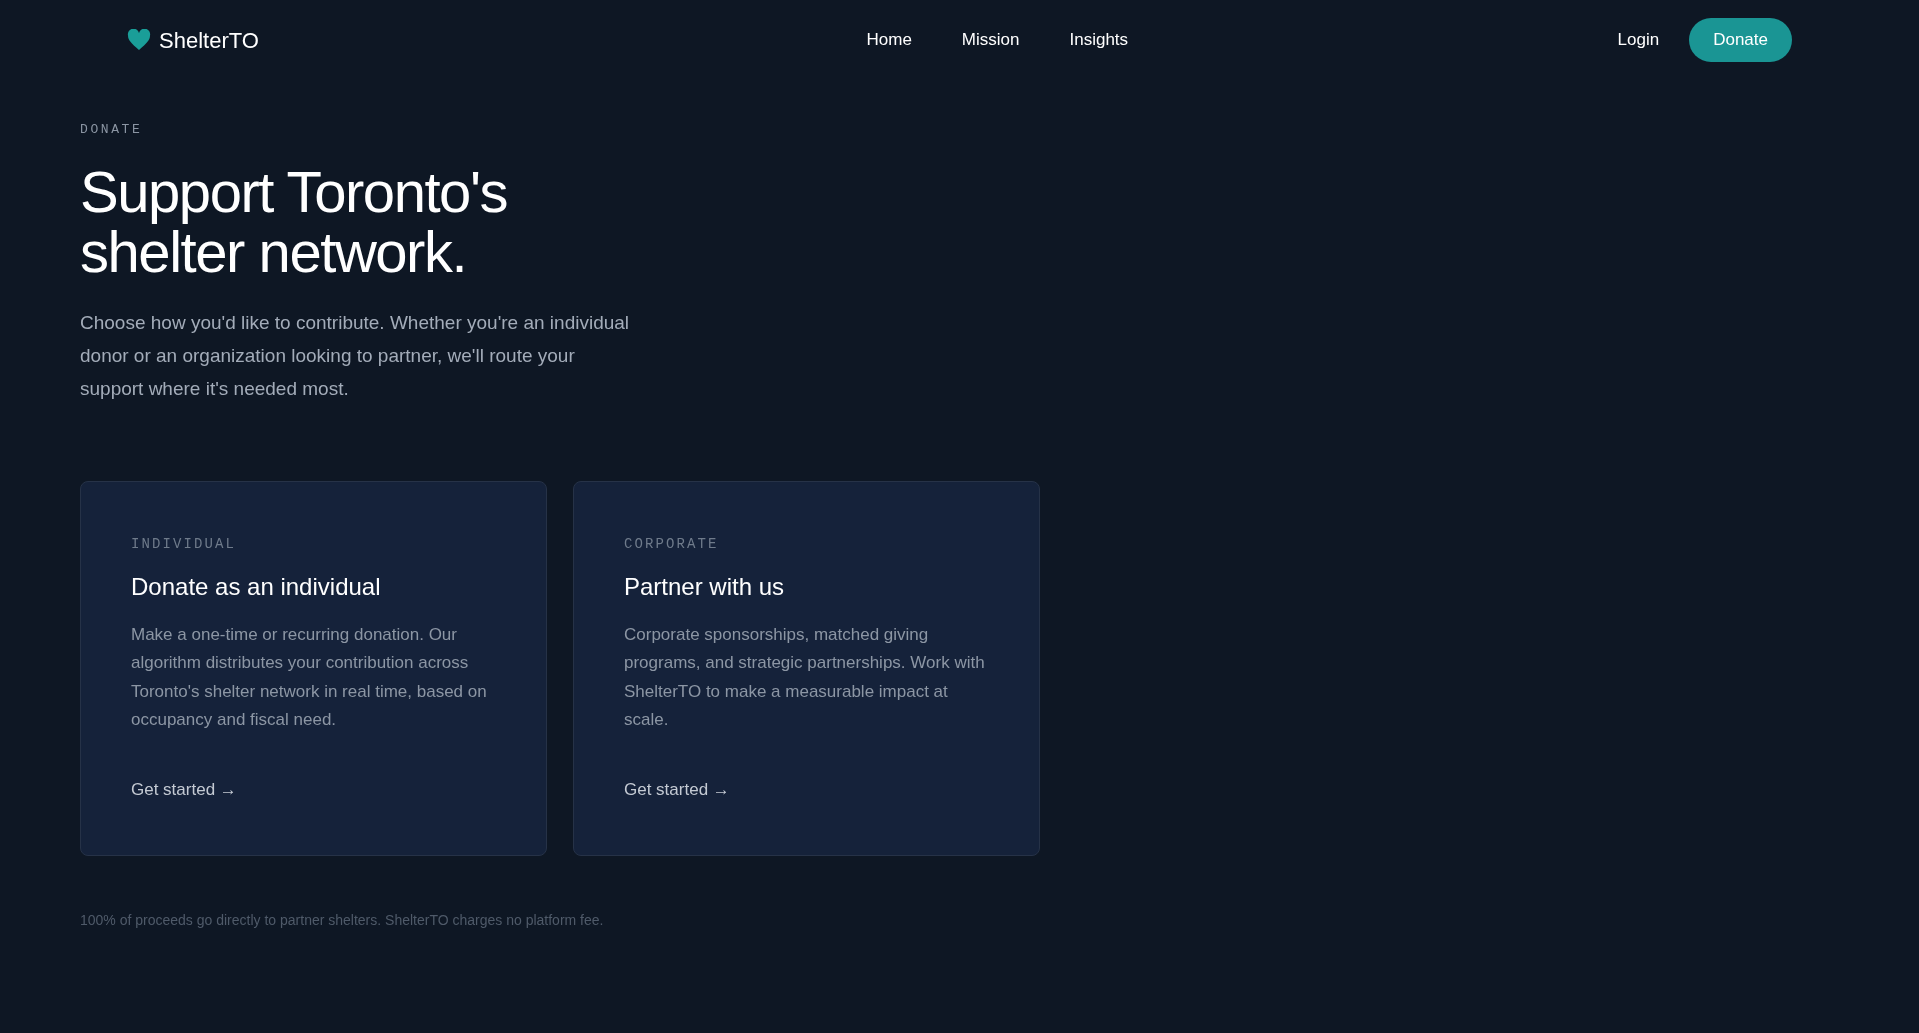 The width and height of the screenshot is (1919, 1033). What do you see at coordinates (256, 586) in the screenshot?
I see `card-title: Donate as an individual` at bounding box center [256, 586].